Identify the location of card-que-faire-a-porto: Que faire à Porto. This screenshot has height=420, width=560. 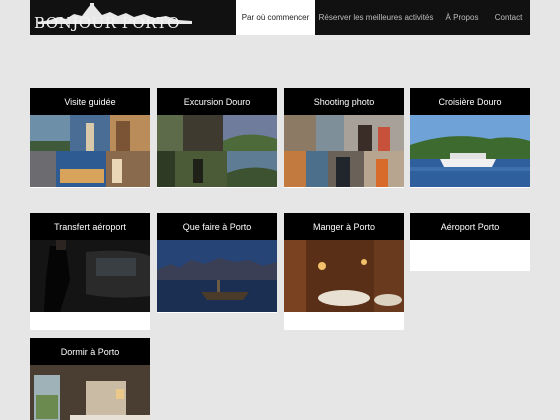
(217, 263).